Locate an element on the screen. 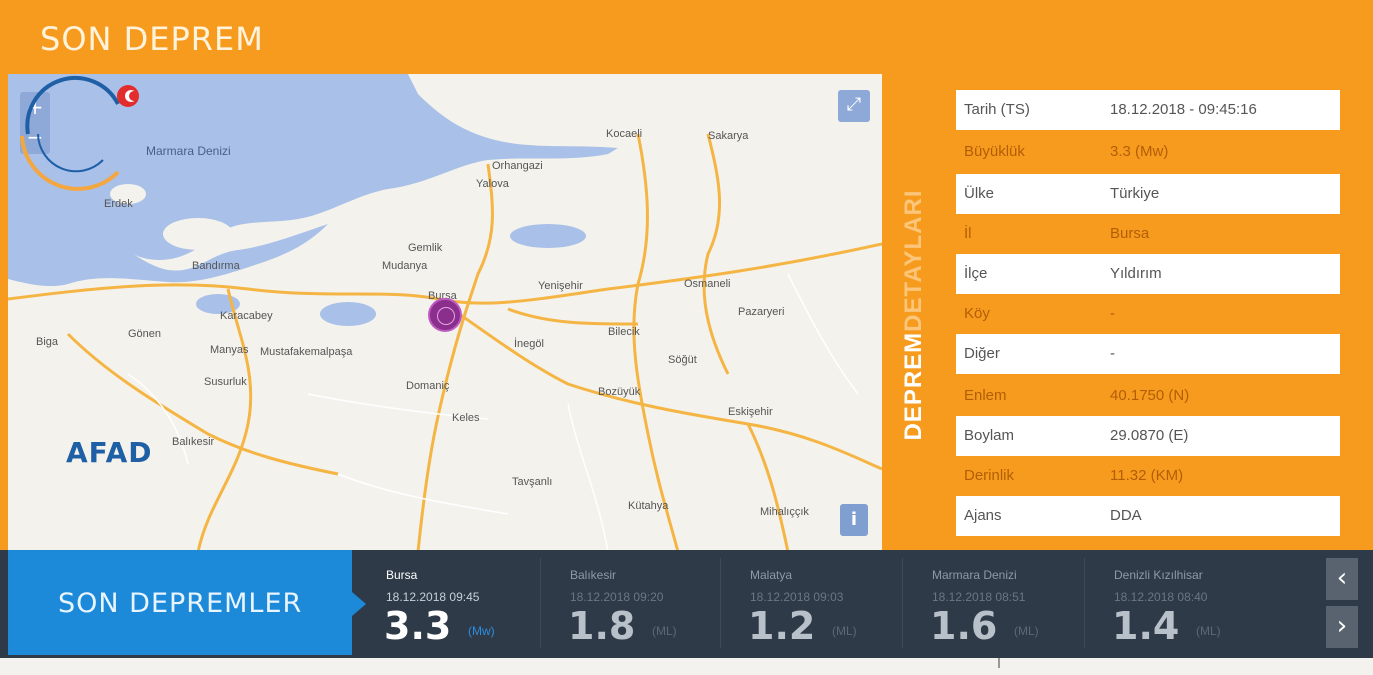  info-button: i is located at coordinates (854, 520).